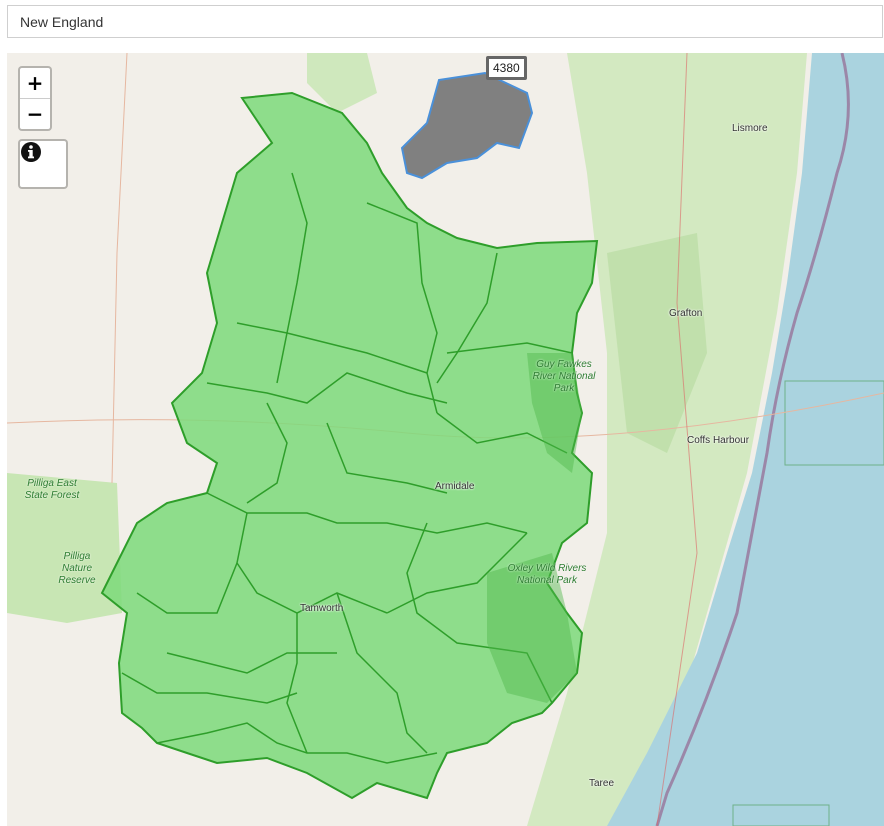 The image size is (884, 826). Describe the element at coordinates (686, 313) in the screenshot. I see `place-label-grafton: Grafton` at that location.